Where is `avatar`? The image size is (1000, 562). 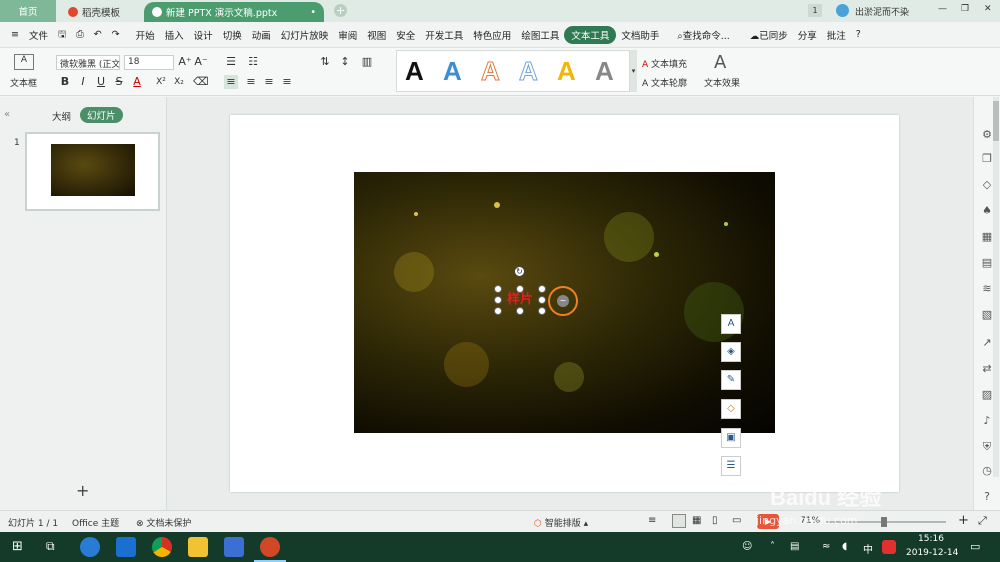
avatar is located at coordinates (842, 10).